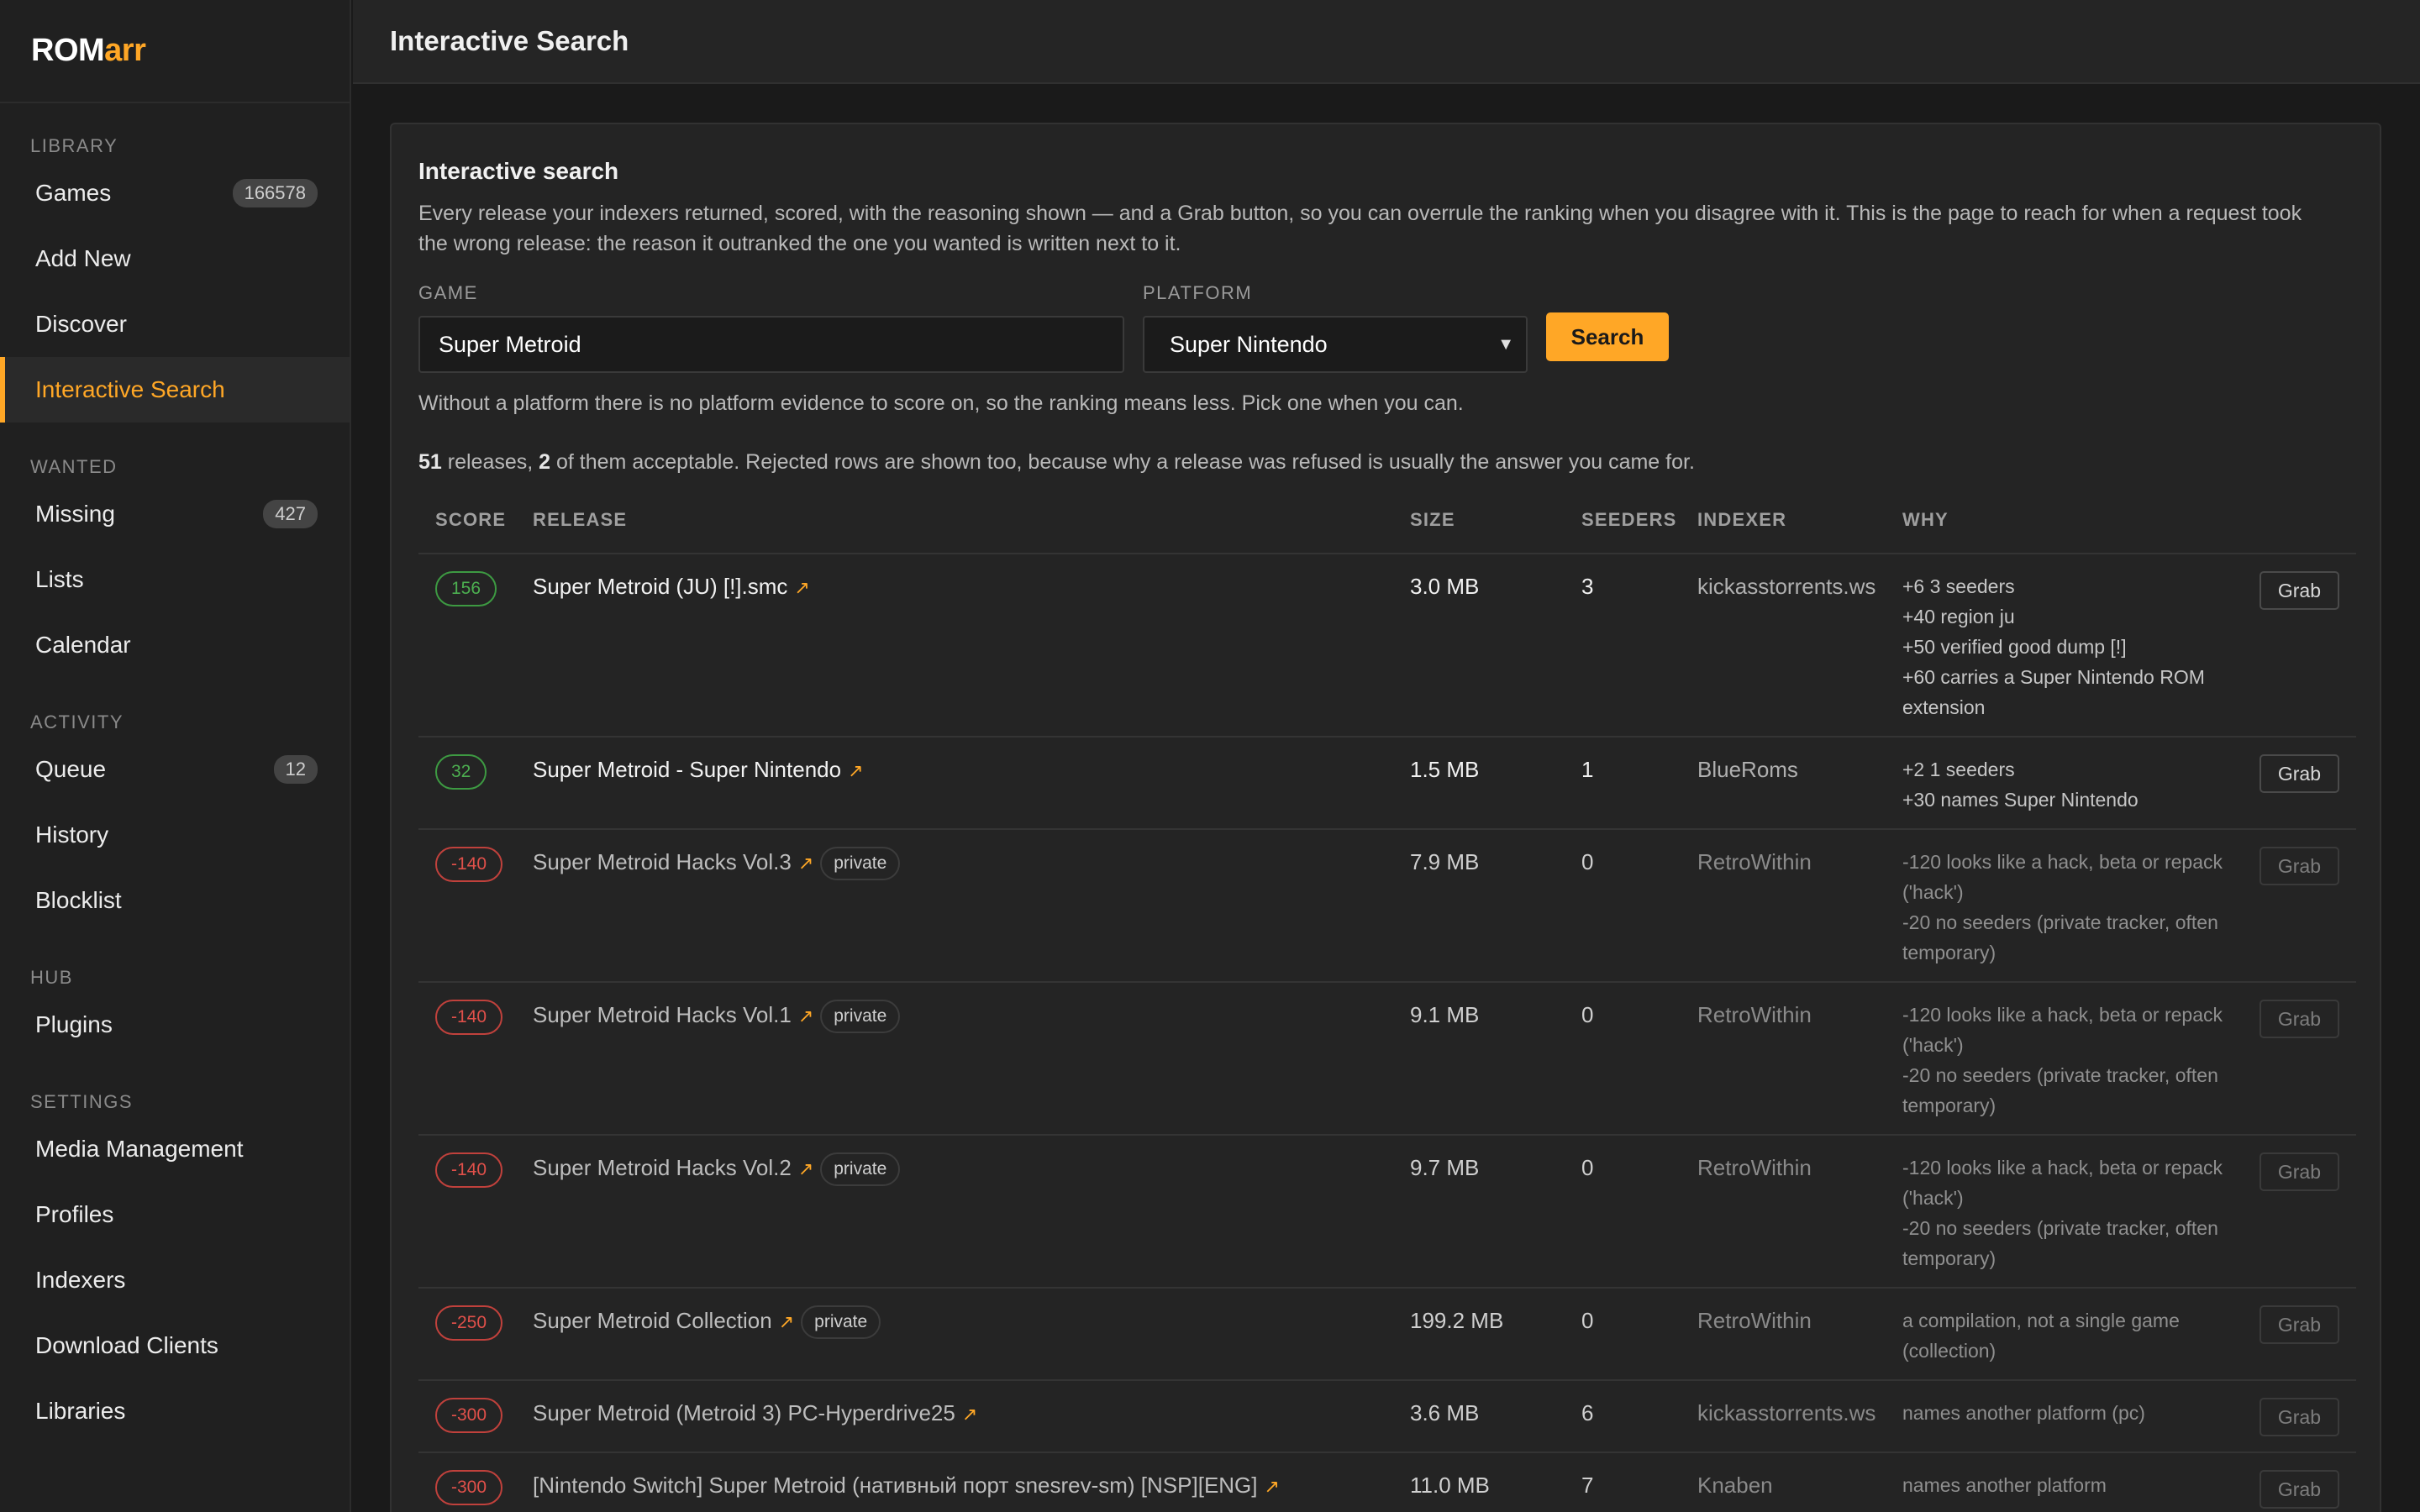 This screenshot has width=2420, height=1512. Describe the element at coordinates (80, 1411) in the screenshot. I see `sidebar-item-label: Libraries` at that location.